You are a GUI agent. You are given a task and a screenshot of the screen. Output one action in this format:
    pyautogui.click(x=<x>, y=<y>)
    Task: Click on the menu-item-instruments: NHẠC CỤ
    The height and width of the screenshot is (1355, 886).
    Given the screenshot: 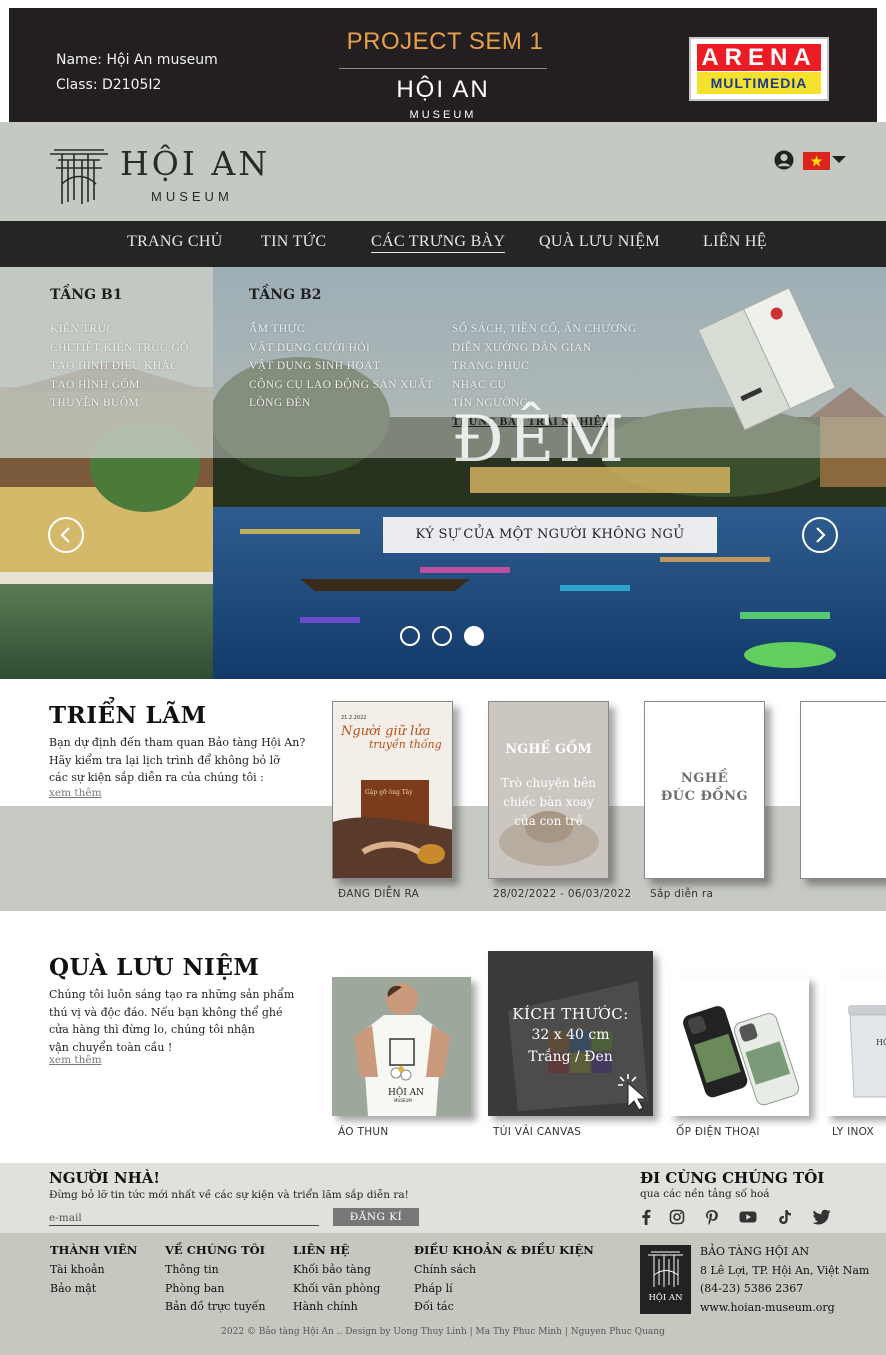 What is the action you would take?
    pyautogui.click(x=544, y=385)
    